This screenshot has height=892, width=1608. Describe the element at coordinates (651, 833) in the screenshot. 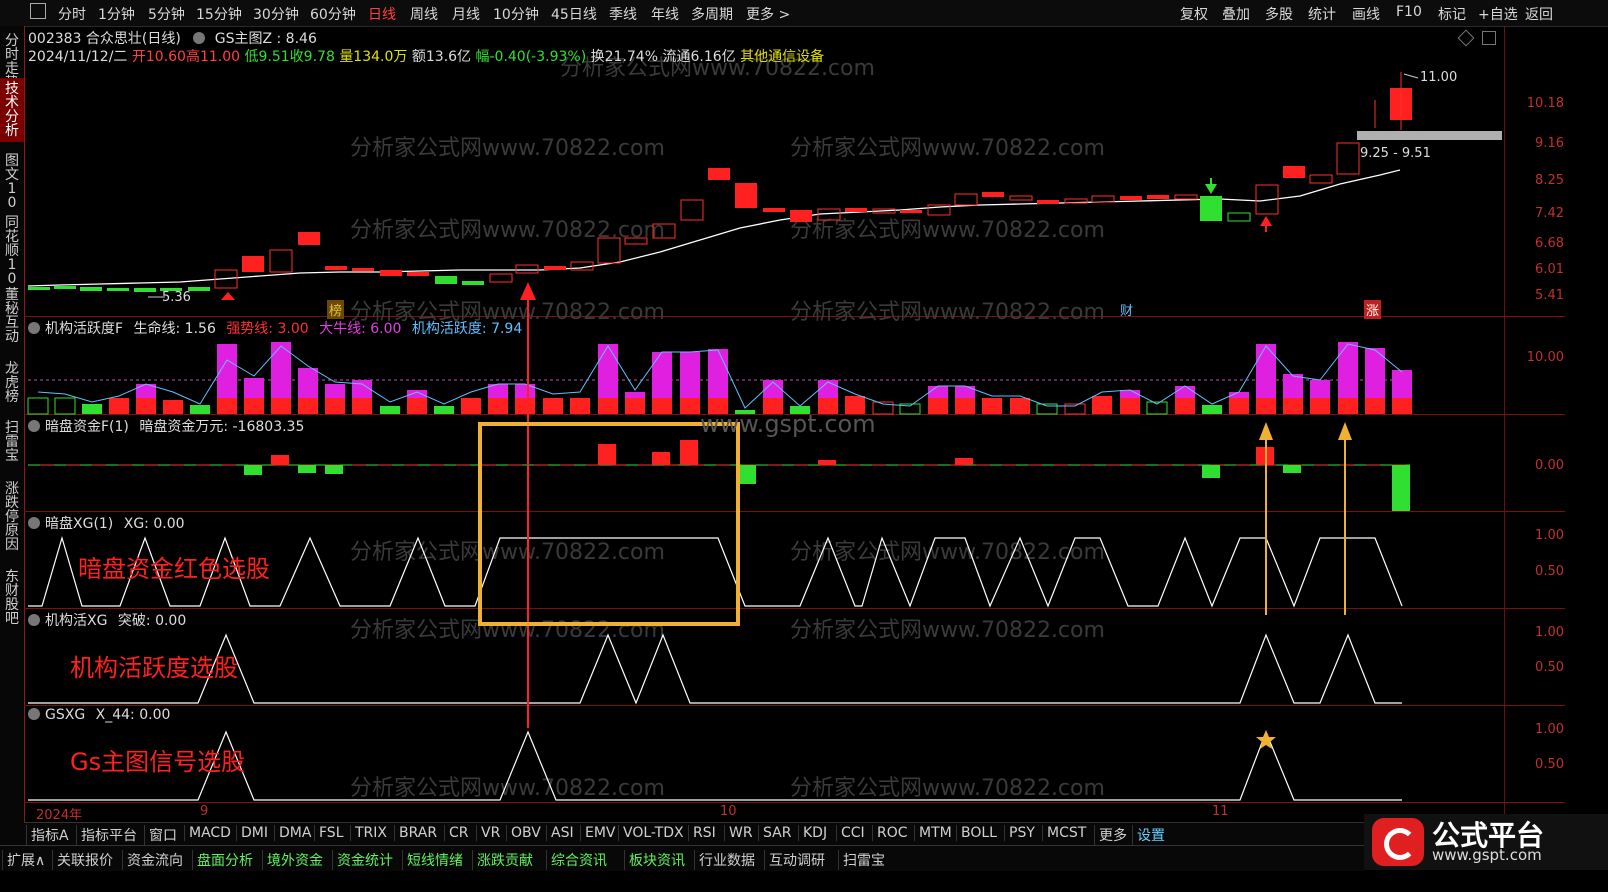

I see `tab-vol-tdx: VOL-TDX` at that location.